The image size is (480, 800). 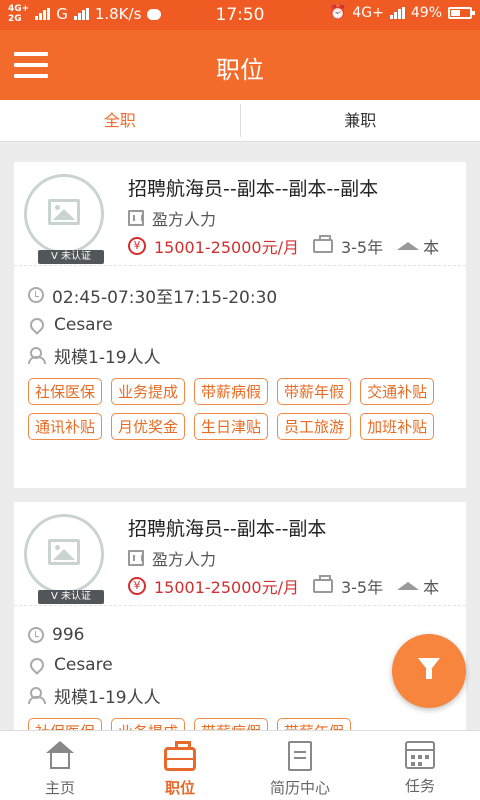 I want to click on job-type-tabs: 全职 兼职, so click(x=240, y=121).